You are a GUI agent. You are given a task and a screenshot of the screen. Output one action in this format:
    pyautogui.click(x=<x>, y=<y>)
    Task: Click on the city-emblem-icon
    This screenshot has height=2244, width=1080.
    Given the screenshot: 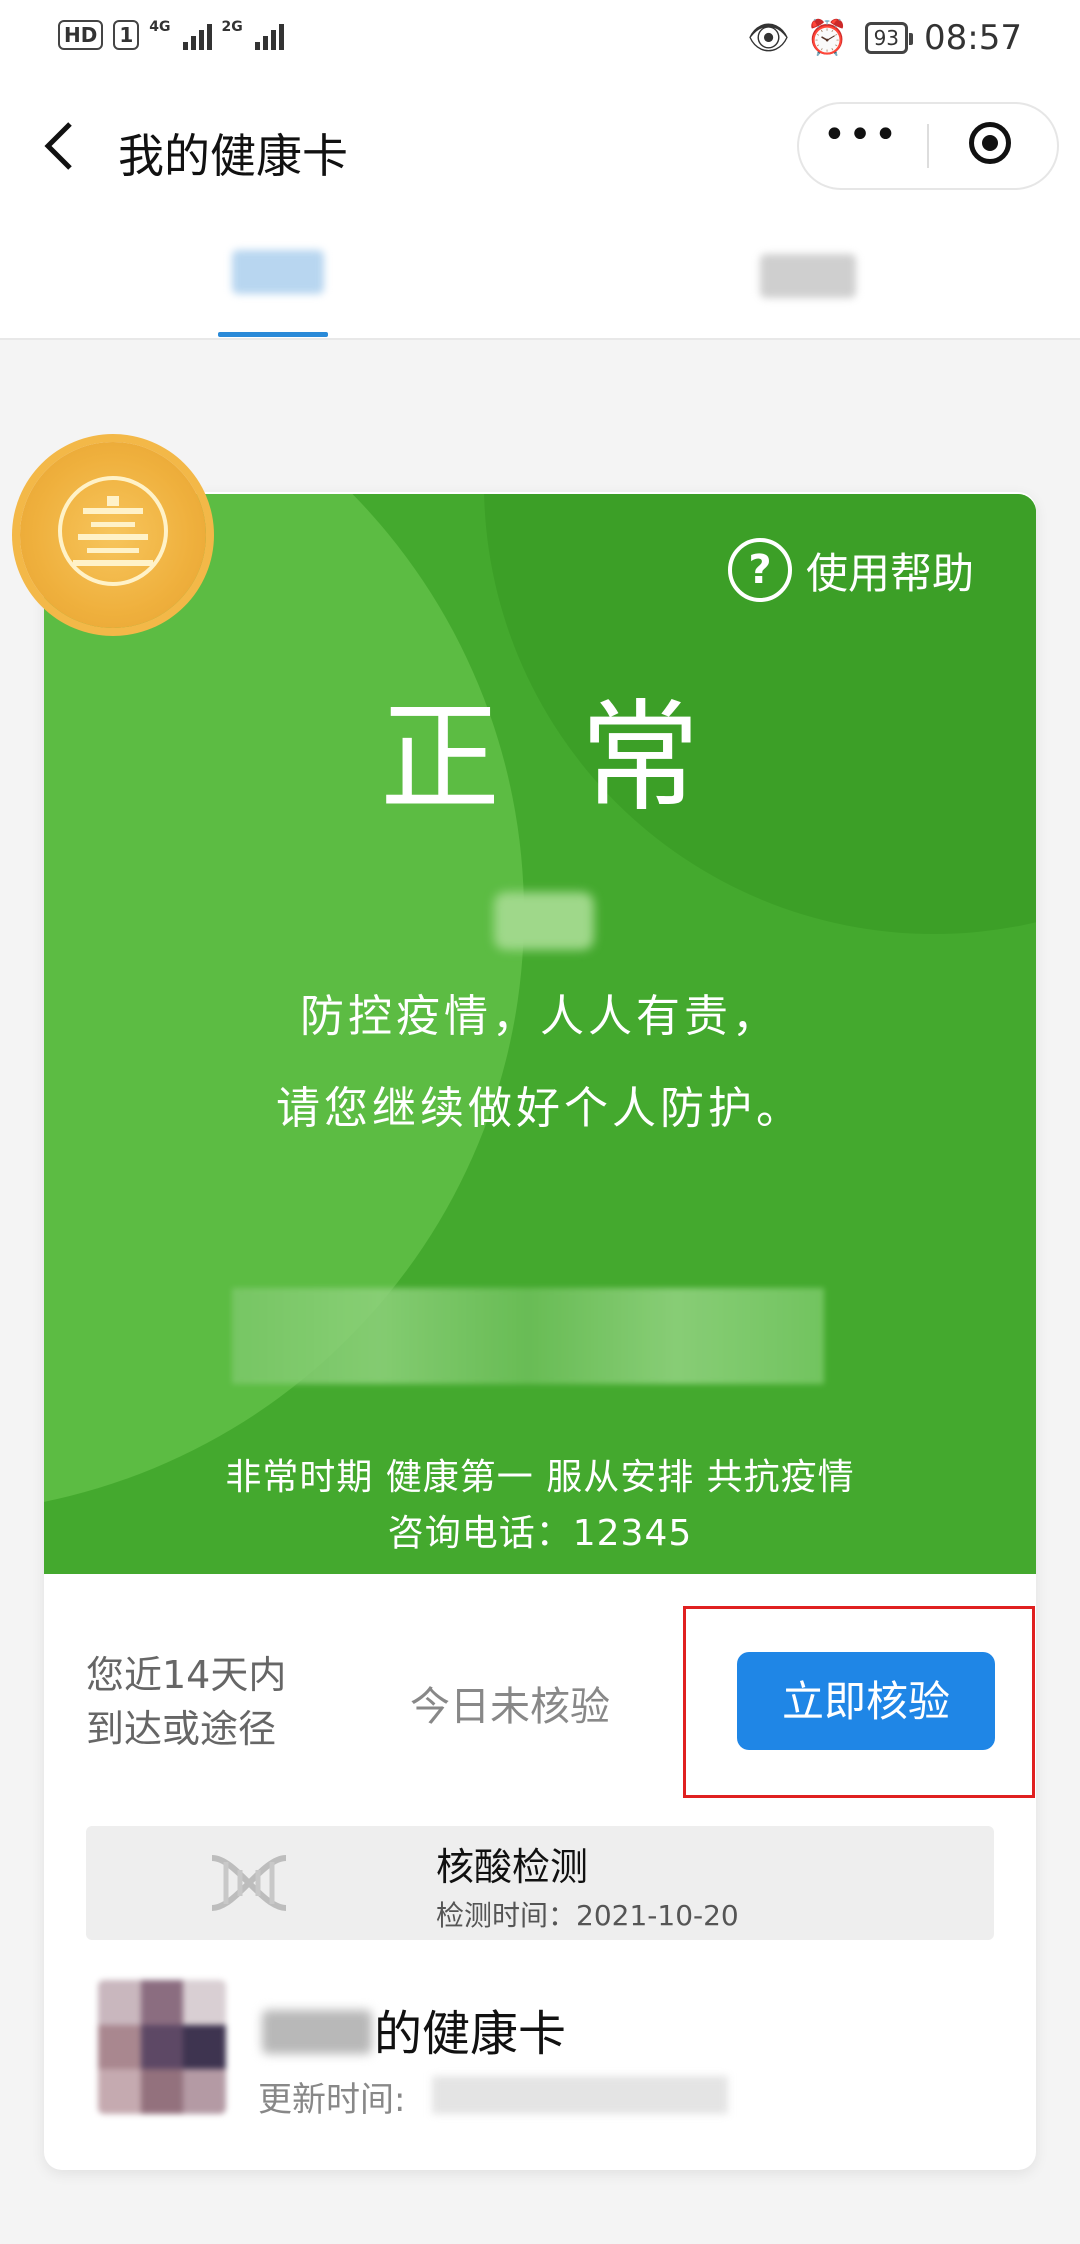 What is the action you would take?
    pyautogui.click(x=113, y=535)
    